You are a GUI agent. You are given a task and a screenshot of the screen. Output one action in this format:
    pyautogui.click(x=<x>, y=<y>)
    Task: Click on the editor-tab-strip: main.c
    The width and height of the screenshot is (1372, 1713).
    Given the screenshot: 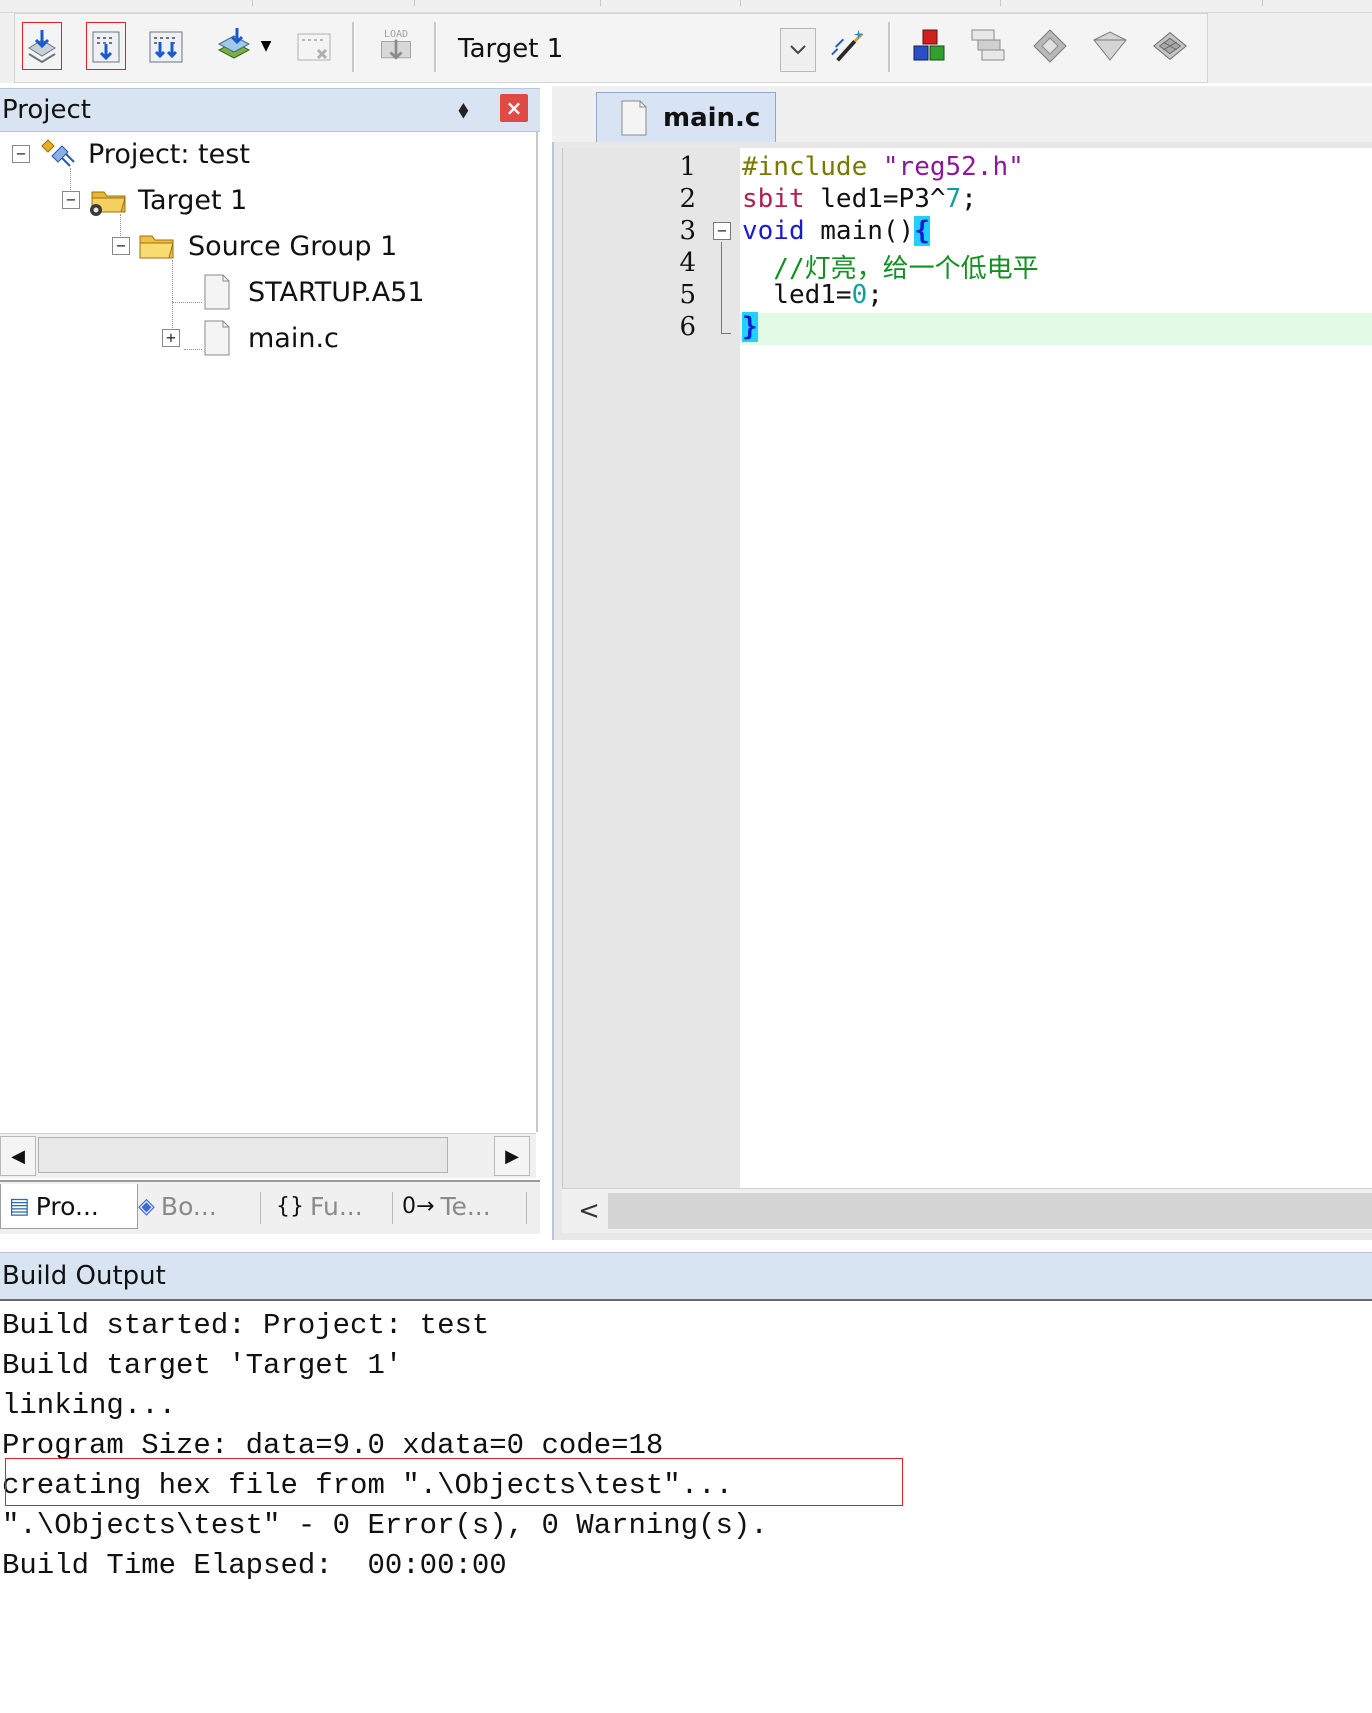 What is the action you would take?
    pyautogui.click(x=962, y=115)
    